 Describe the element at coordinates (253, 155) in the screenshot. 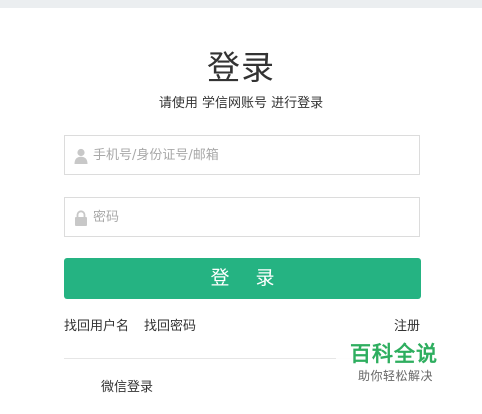

I see `account-input` at that location.